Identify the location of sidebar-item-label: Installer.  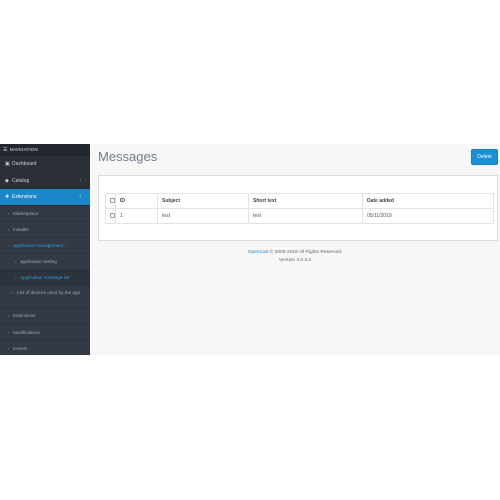
(21, 229).